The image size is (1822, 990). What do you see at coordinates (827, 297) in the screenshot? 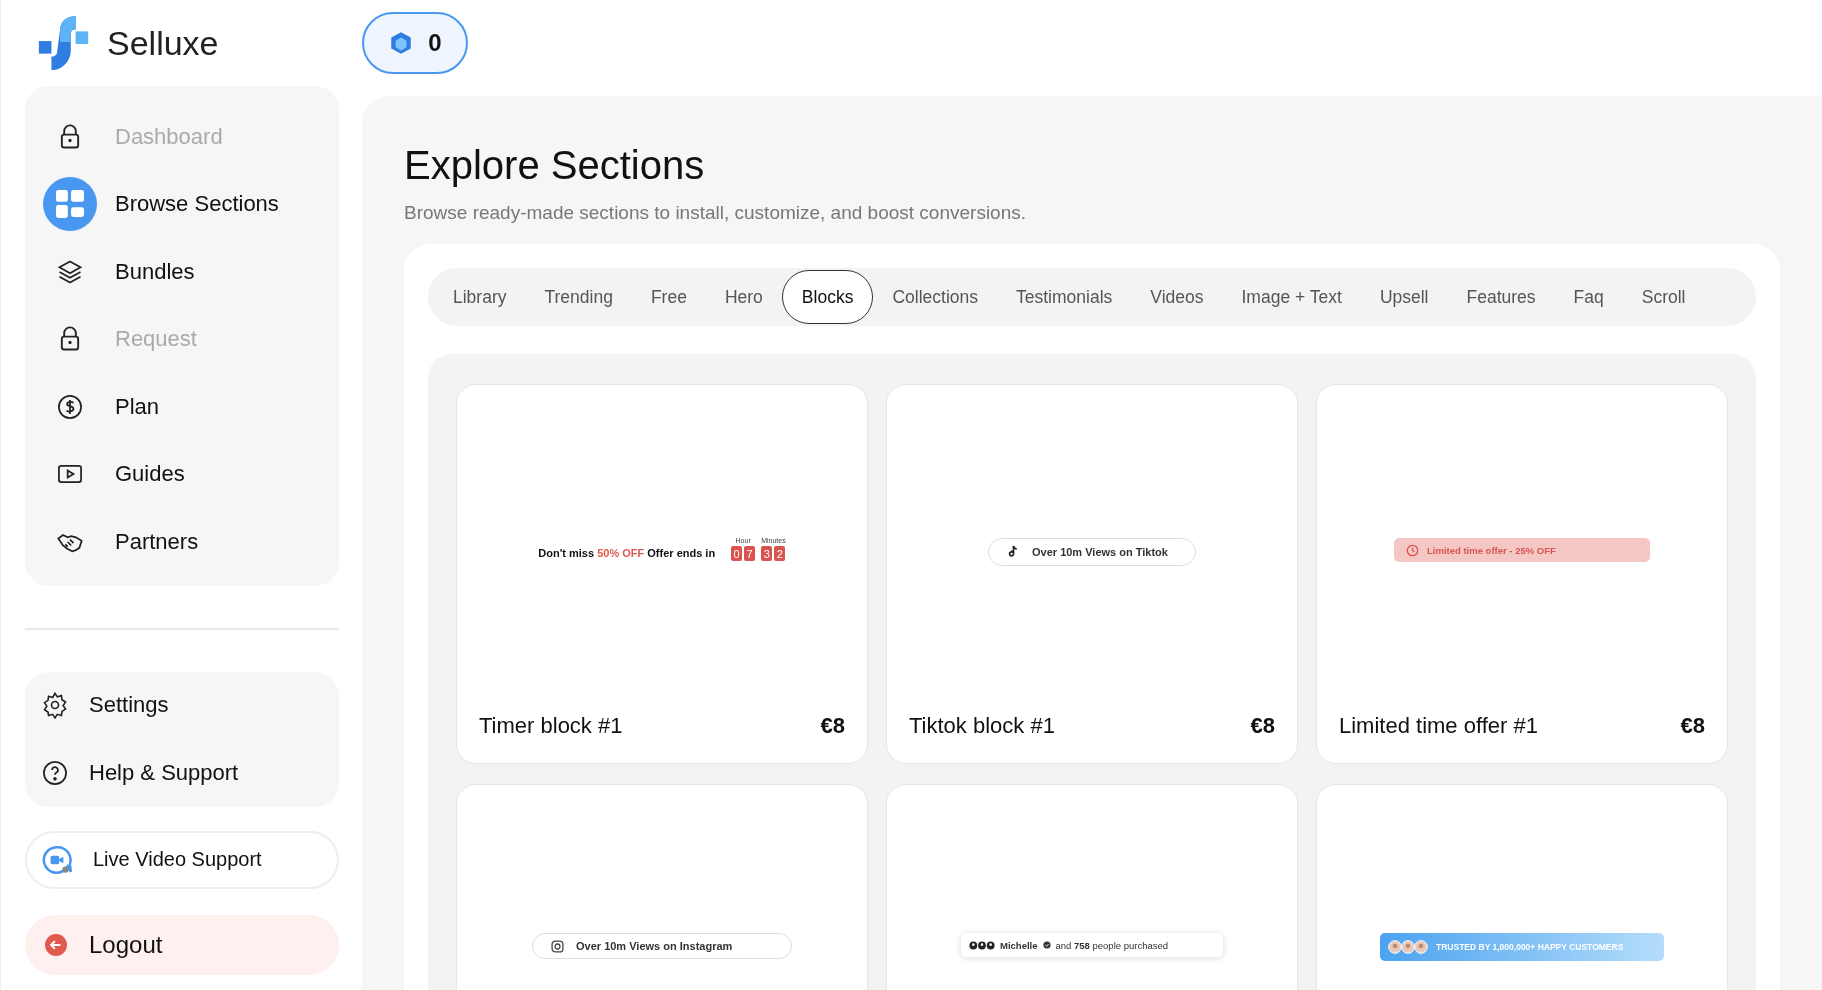
I see `category-tab: Blocks` at bounding box center [827, 297].